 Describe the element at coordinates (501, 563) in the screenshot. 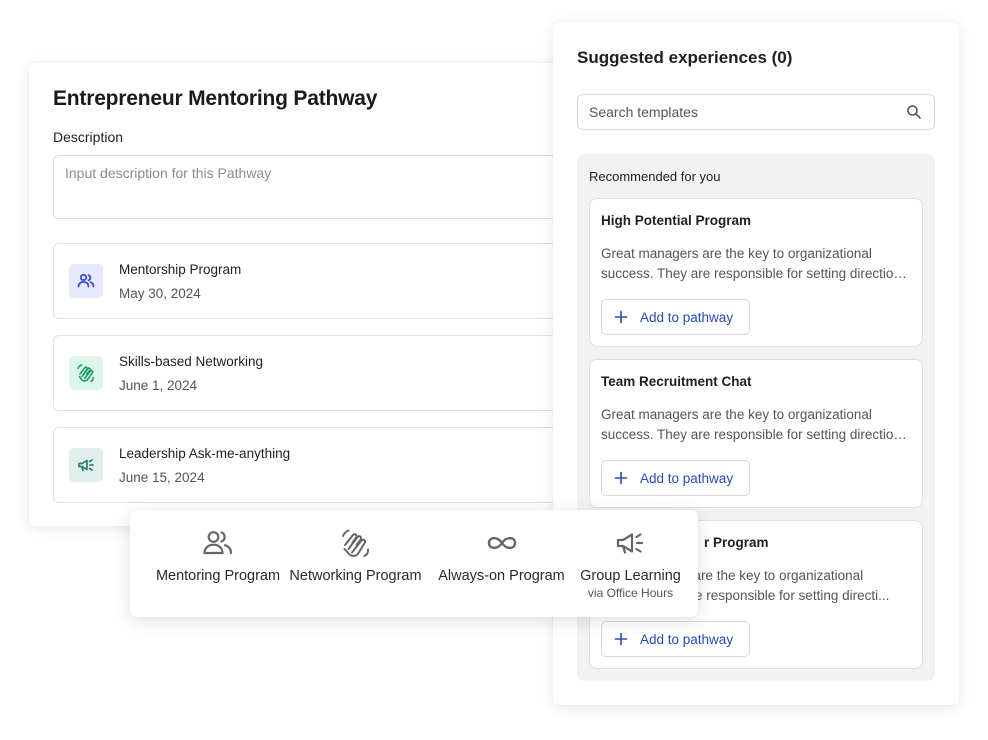

I see `program-option-always-on: Always-on Program` at that location.